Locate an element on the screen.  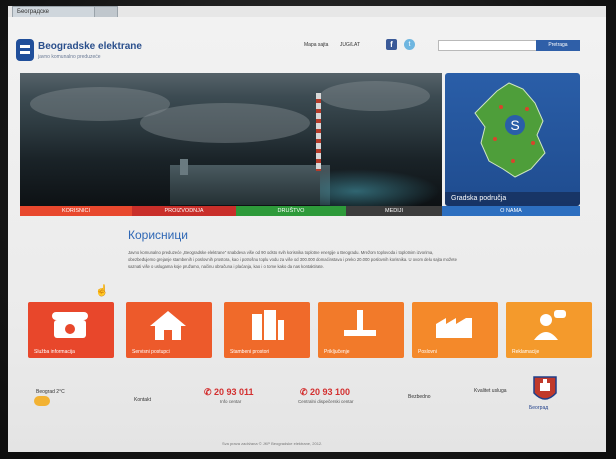
language-link: JUG/LAT is located at coordinates (350, 45).